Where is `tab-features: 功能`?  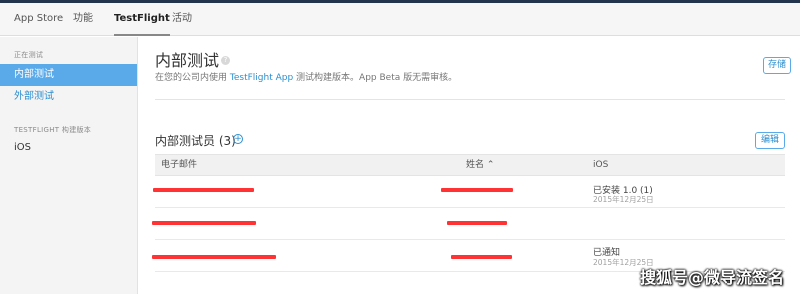
tab-features: 功能 is located at coordinates (83, 19).